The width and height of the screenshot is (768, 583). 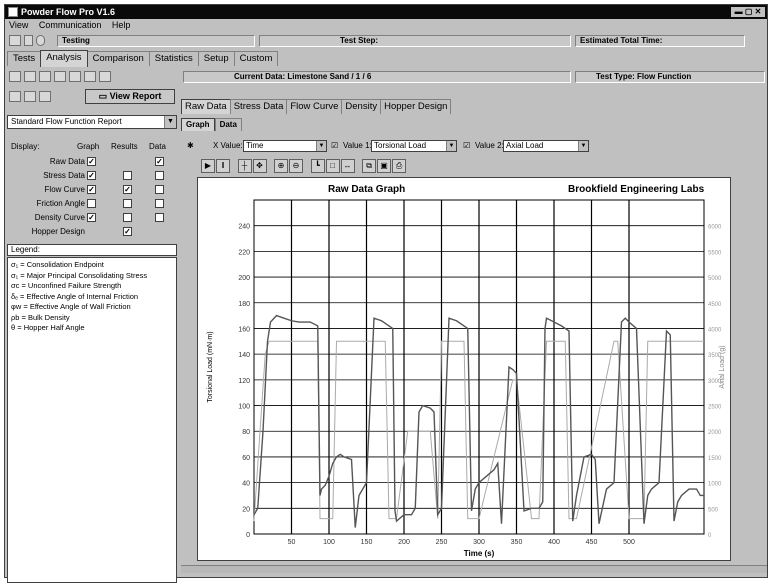 I want to click on monitor-icon, so click(x=15, y=41).